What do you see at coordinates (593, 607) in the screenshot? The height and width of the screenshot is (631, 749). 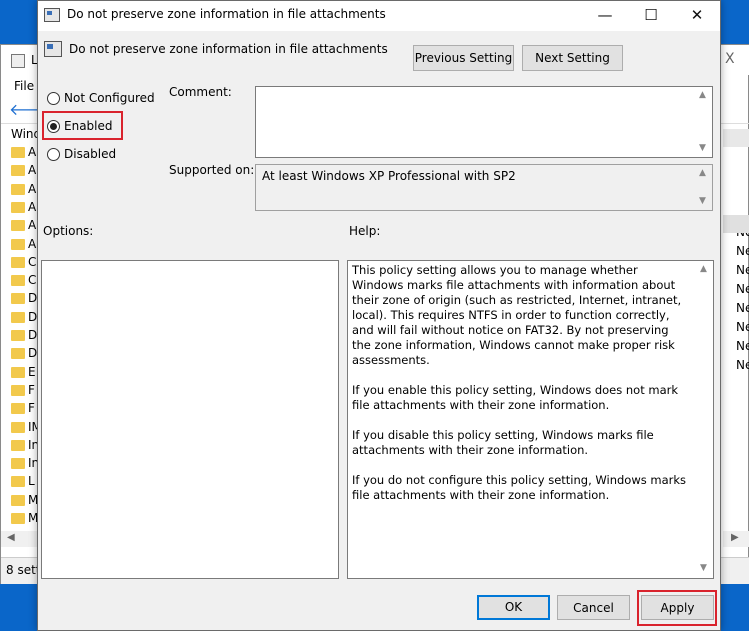 I see `cancel-button: Cancel` at bounding box center [593, 607].